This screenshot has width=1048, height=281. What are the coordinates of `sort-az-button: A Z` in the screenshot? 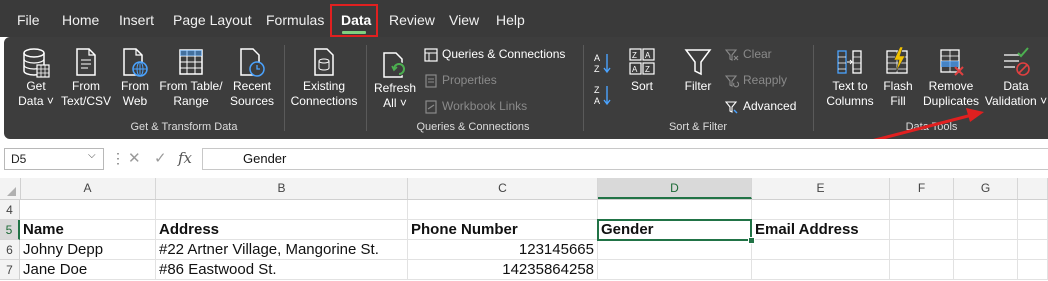 It's located at (602, 65).